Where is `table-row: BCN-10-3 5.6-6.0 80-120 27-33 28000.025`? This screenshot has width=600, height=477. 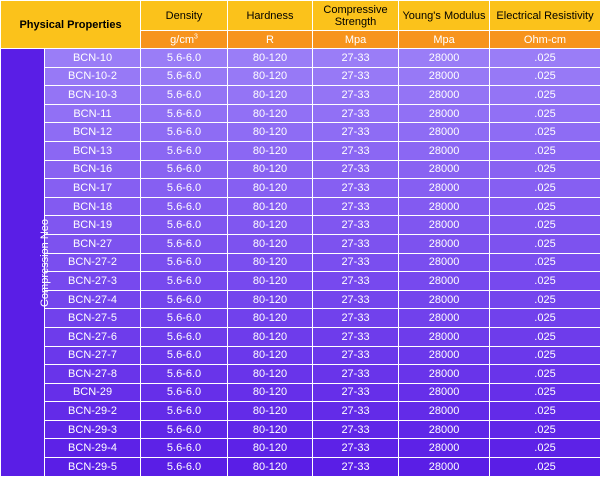 table-row: BCN-10-3 5.6-6.0 80-120 27-33 28000.025 is located at coordinates (300, 95).